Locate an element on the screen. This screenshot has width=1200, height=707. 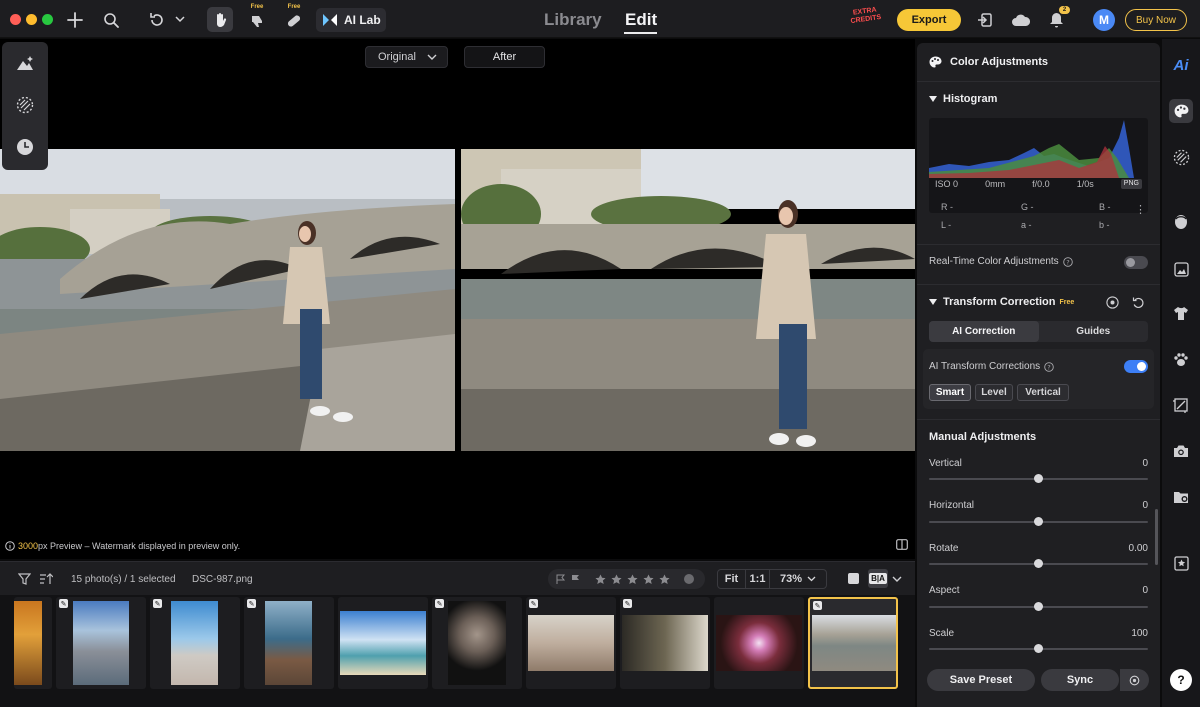
tab-guides: Guides is located at coordinates (1094, 331).